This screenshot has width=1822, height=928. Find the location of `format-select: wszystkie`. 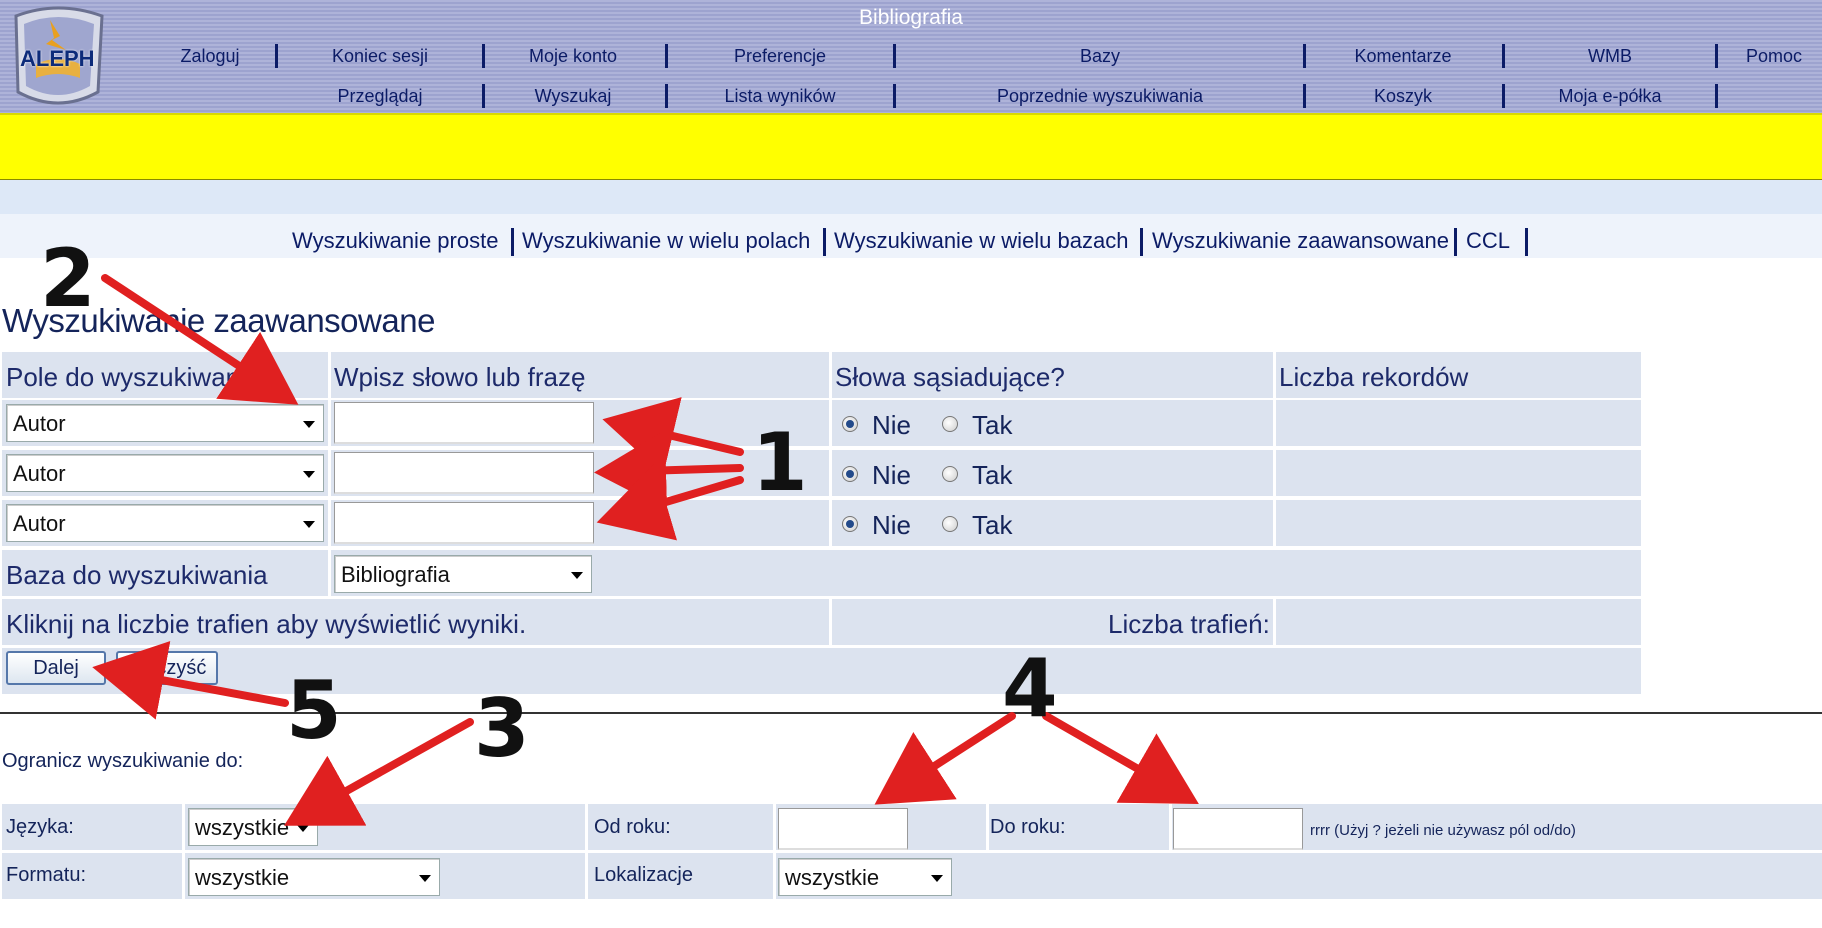

format-select: wszystkie is located at coordinates (314, 877).